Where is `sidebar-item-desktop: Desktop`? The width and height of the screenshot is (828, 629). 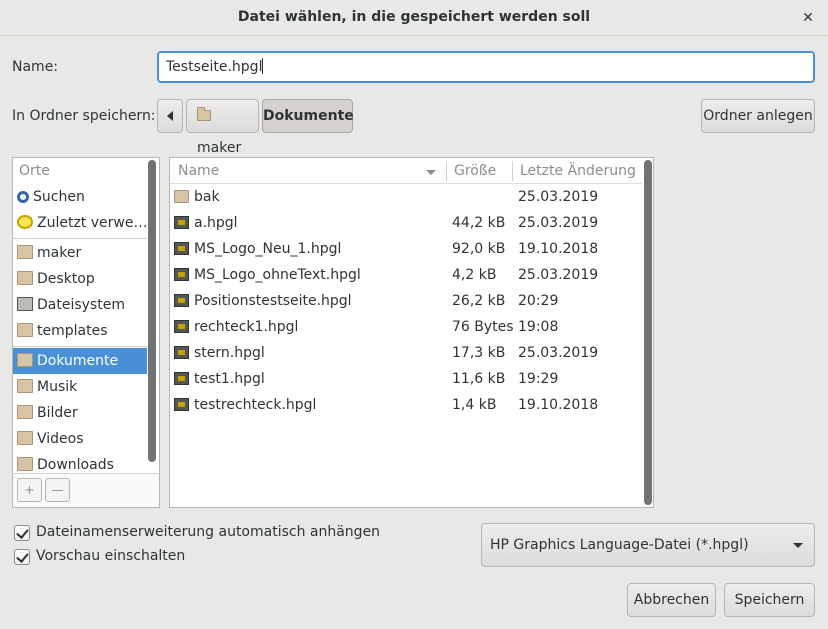 sidebar-item-desktop: Desktop is located at coordinates (80, 279).